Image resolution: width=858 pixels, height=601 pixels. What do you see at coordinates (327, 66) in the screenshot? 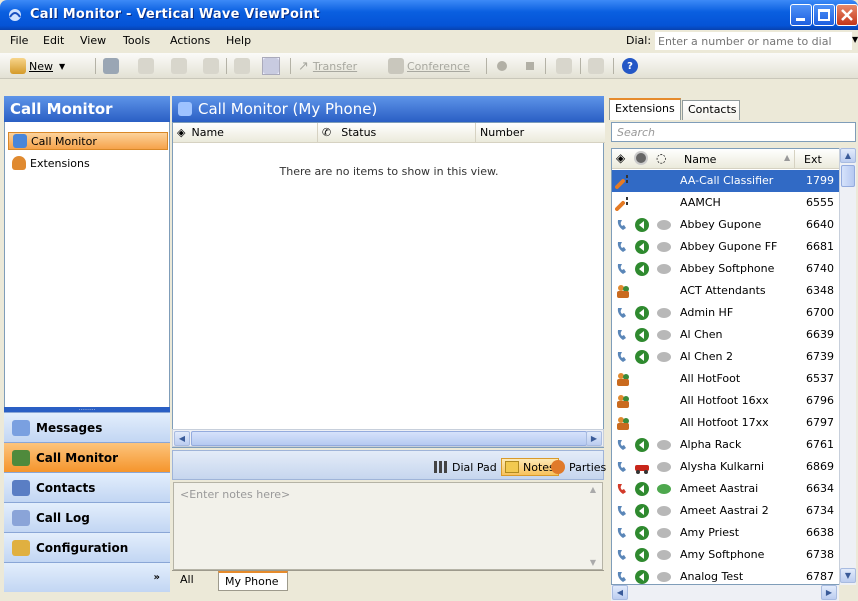
I see `transfer-button: ↗ Transfer` at bounding box center [327, 66].